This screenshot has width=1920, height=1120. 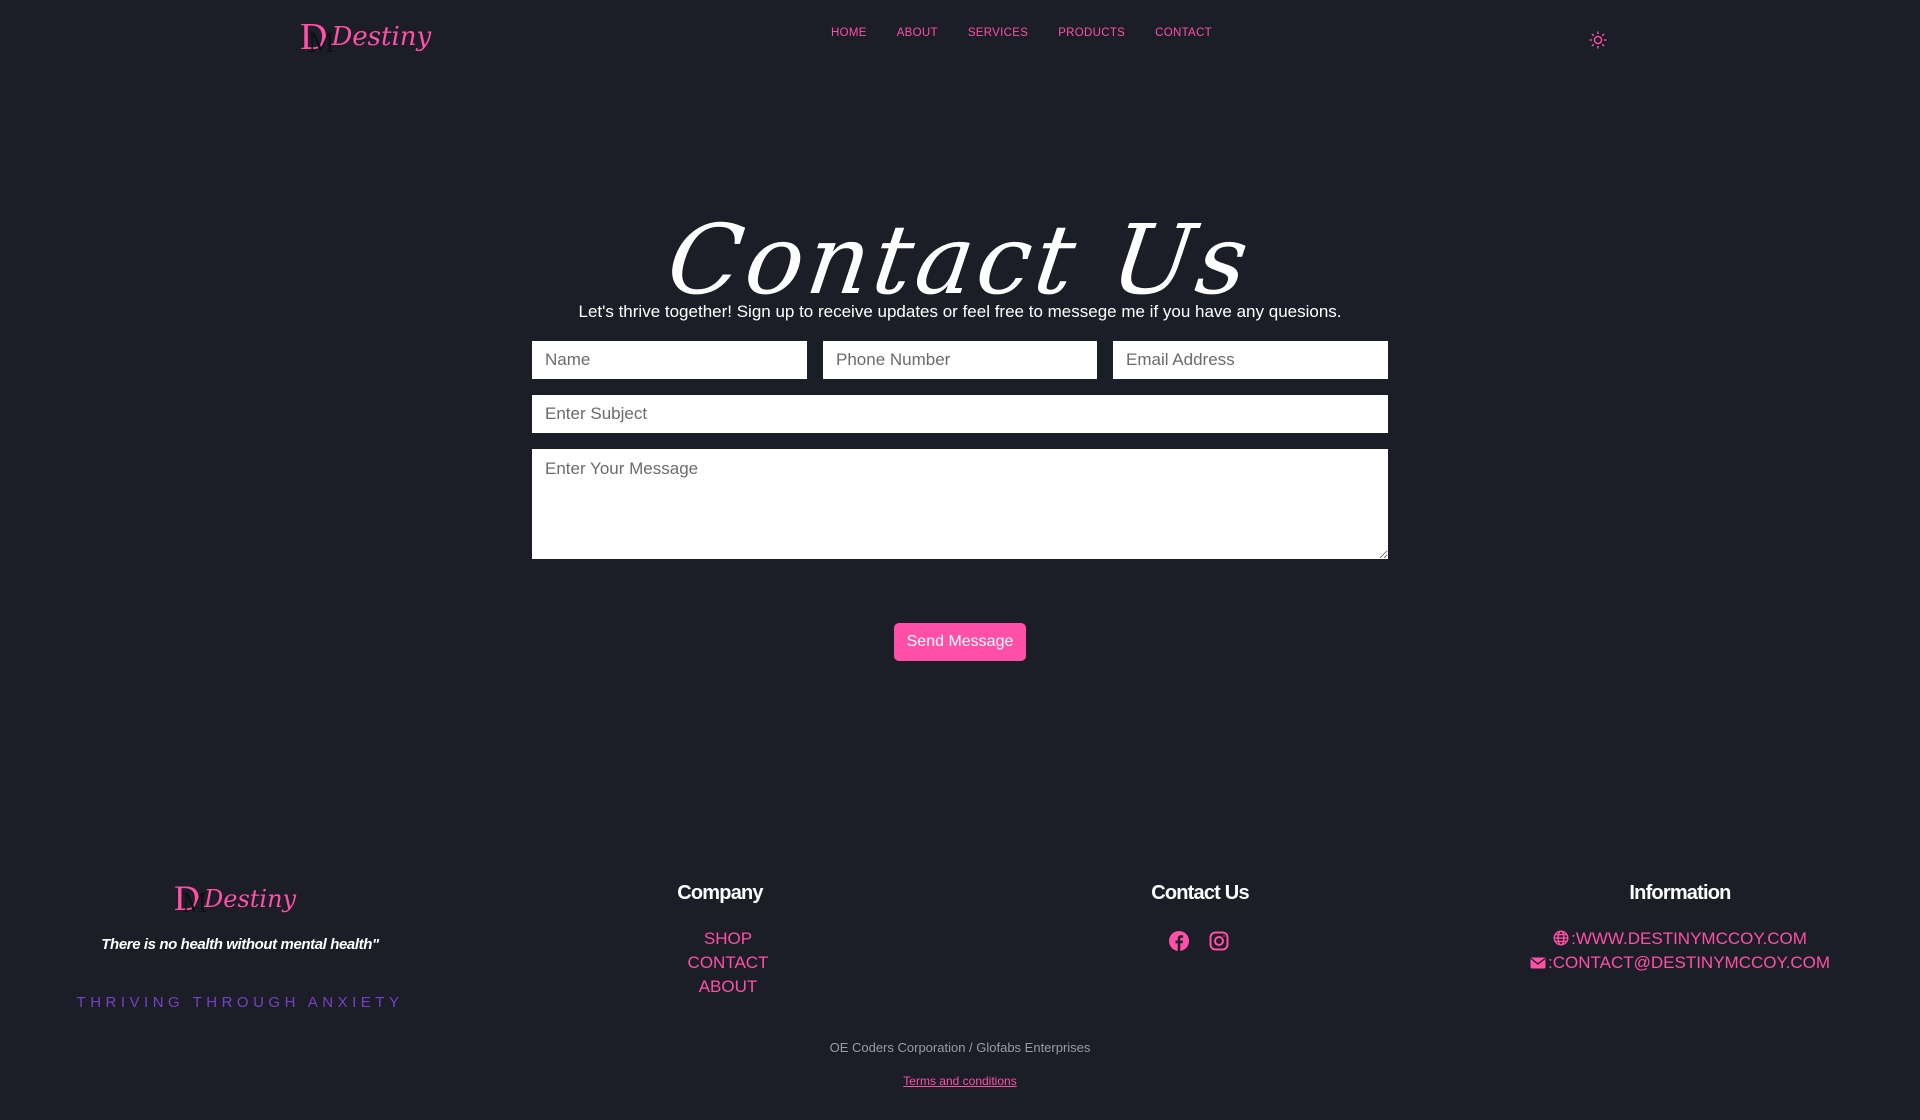 What do you see at coordinates (960, 642) in the screenshot?
I see `send-message-button: Send Message` at bounding box center [960, 642].